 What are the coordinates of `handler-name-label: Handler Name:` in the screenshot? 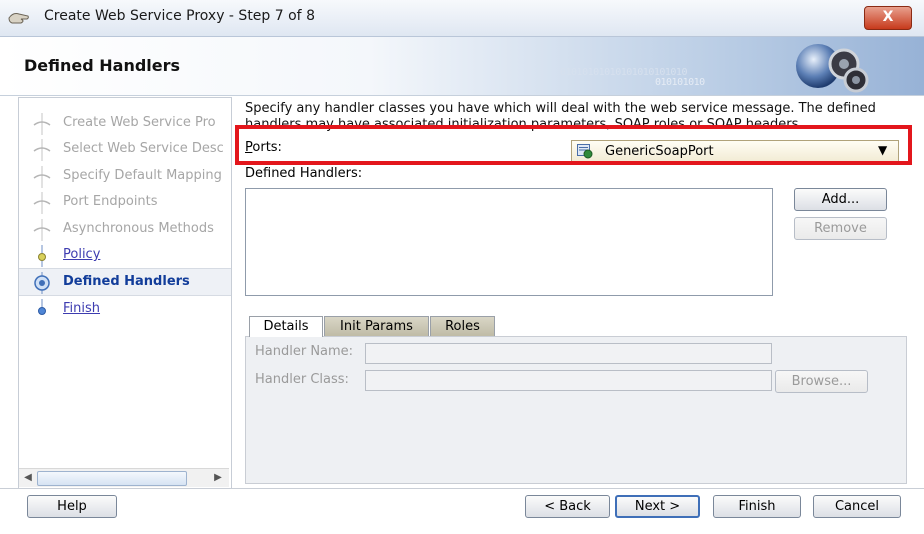 It's located at (304, 351).